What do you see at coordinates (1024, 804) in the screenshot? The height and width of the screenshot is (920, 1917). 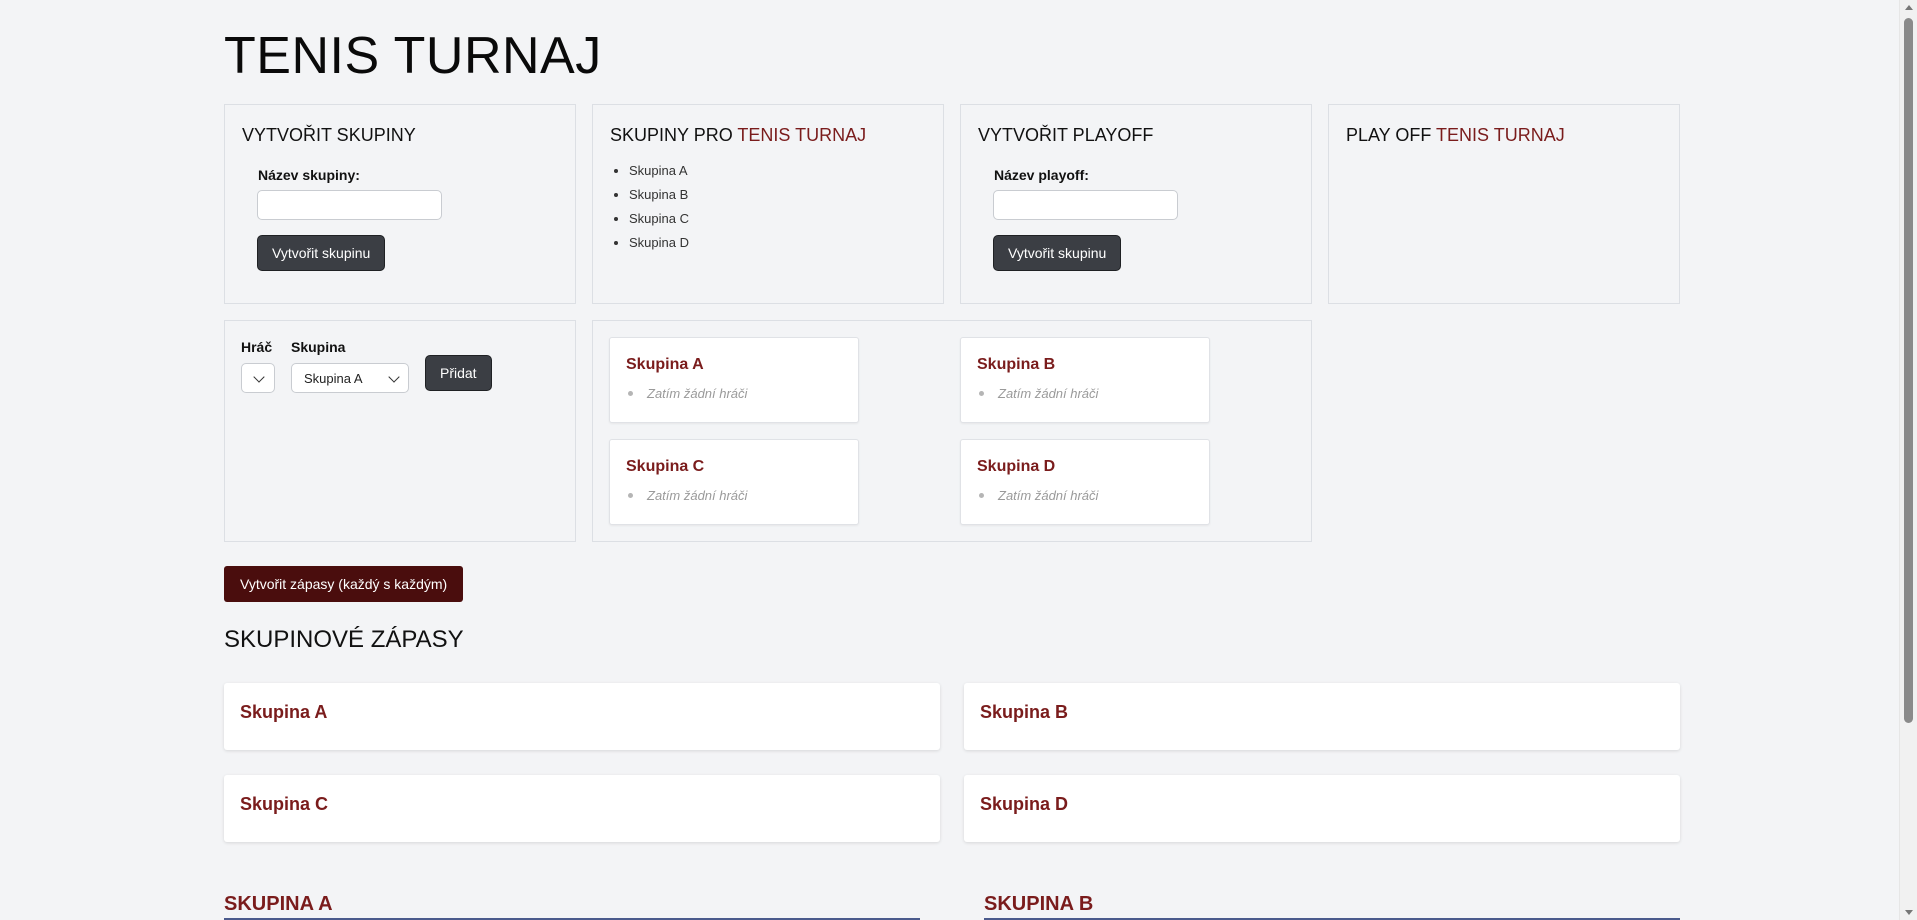 I see `match-card-title: Skupina D` at bounding box center [1024, 804].